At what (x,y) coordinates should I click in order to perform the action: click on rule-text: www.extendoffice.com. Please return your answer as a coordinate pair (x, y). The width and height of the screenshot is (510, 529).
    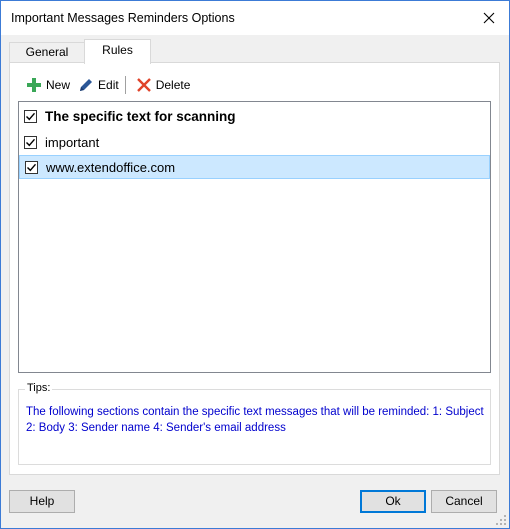
    Looking at the image, I should click on (111, 167).